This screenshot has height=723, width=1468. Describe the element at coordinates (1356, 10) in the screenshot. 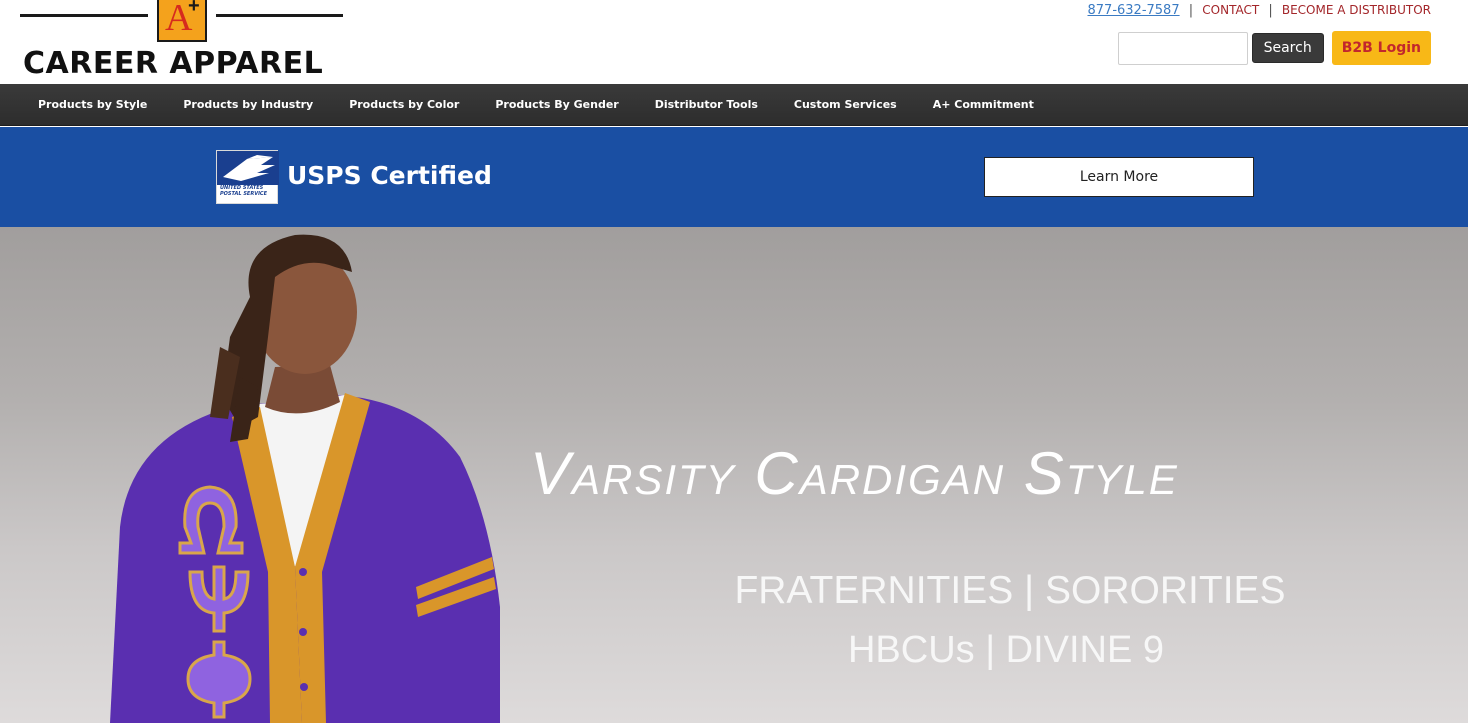

I see `become-distributor-link: BECOME A DISTRIBUTOR` at that location.